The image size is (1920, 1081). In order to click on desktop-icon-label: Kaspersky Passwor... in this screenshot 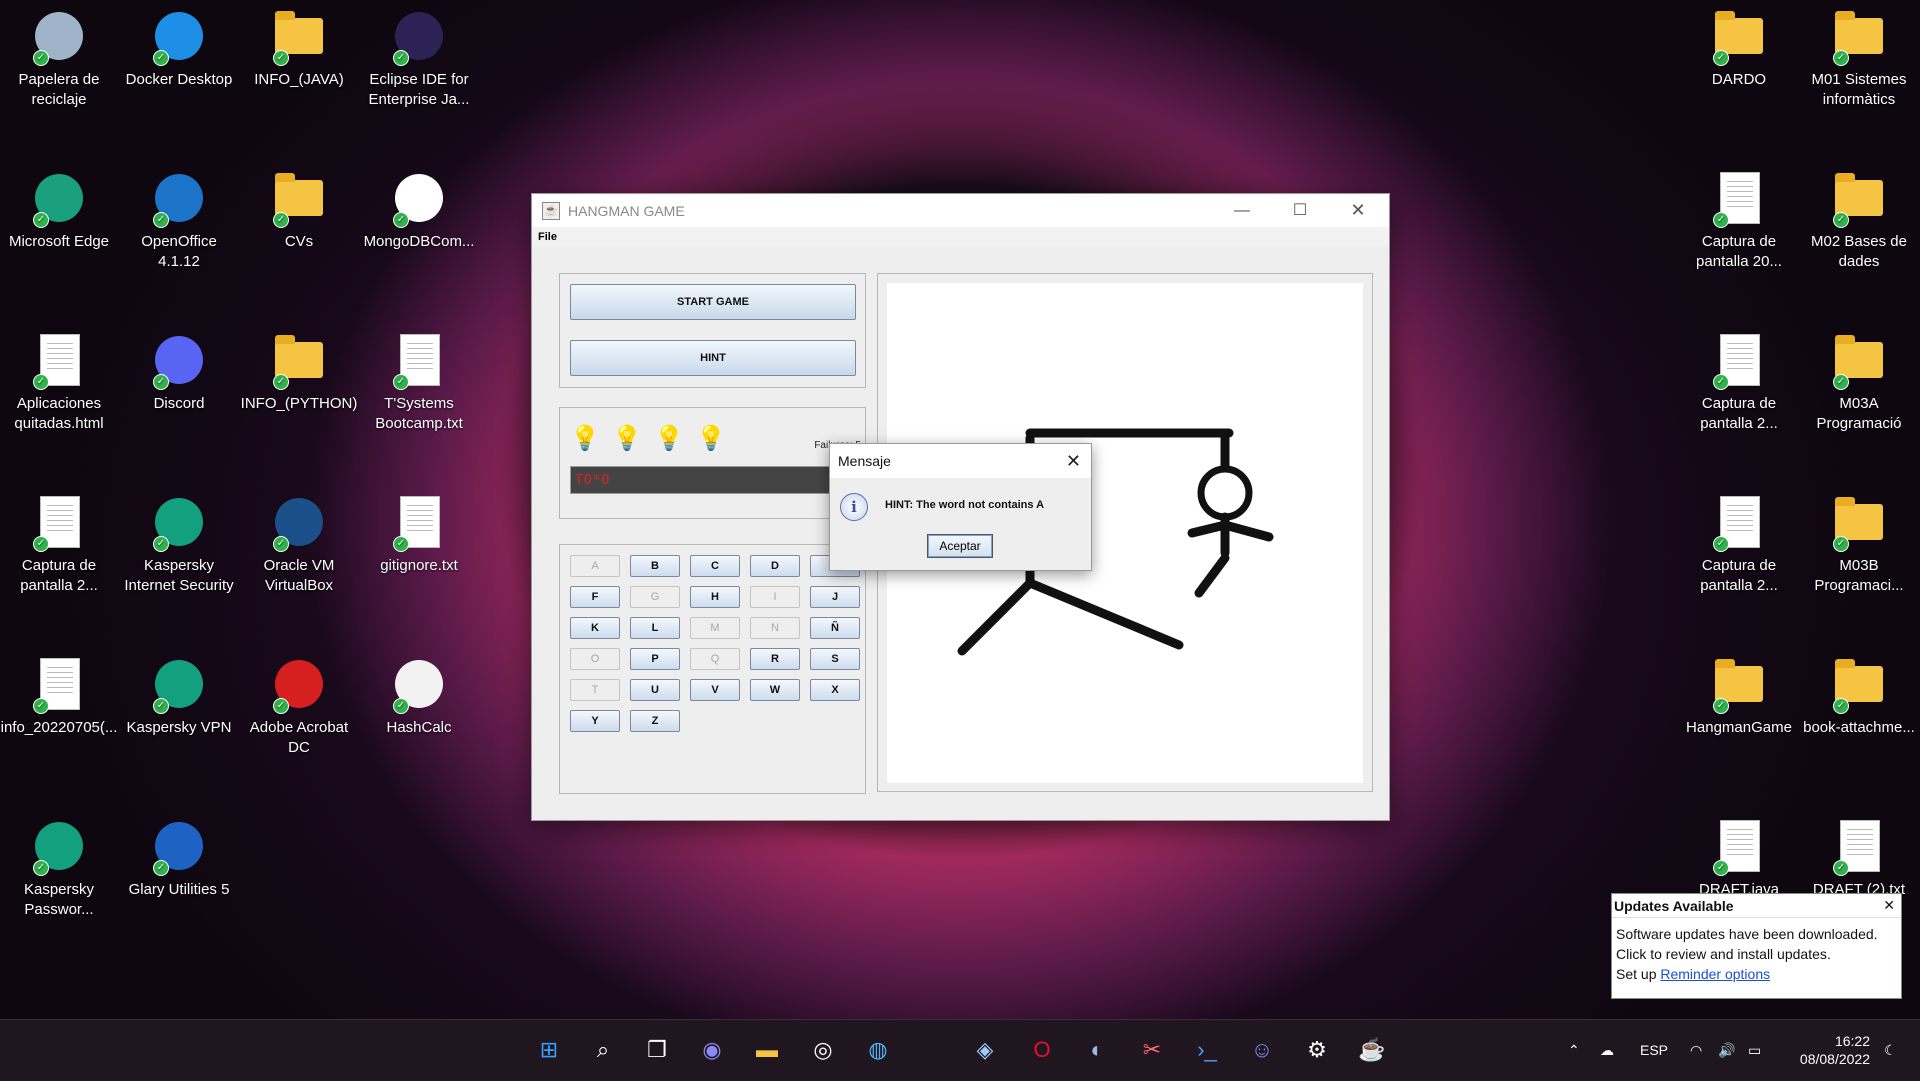, I will do `click(59, 899)`.